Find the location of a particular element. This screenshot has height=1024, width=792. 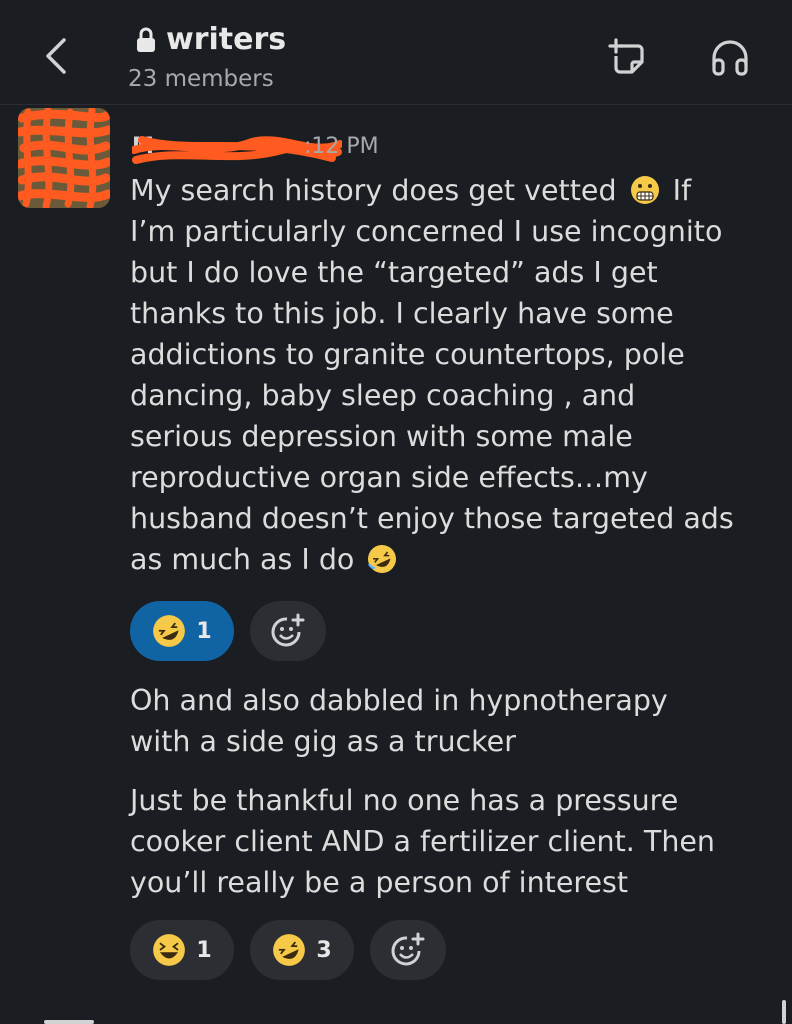

reaction-rofl: 3 is located at coordinates (302, 950).